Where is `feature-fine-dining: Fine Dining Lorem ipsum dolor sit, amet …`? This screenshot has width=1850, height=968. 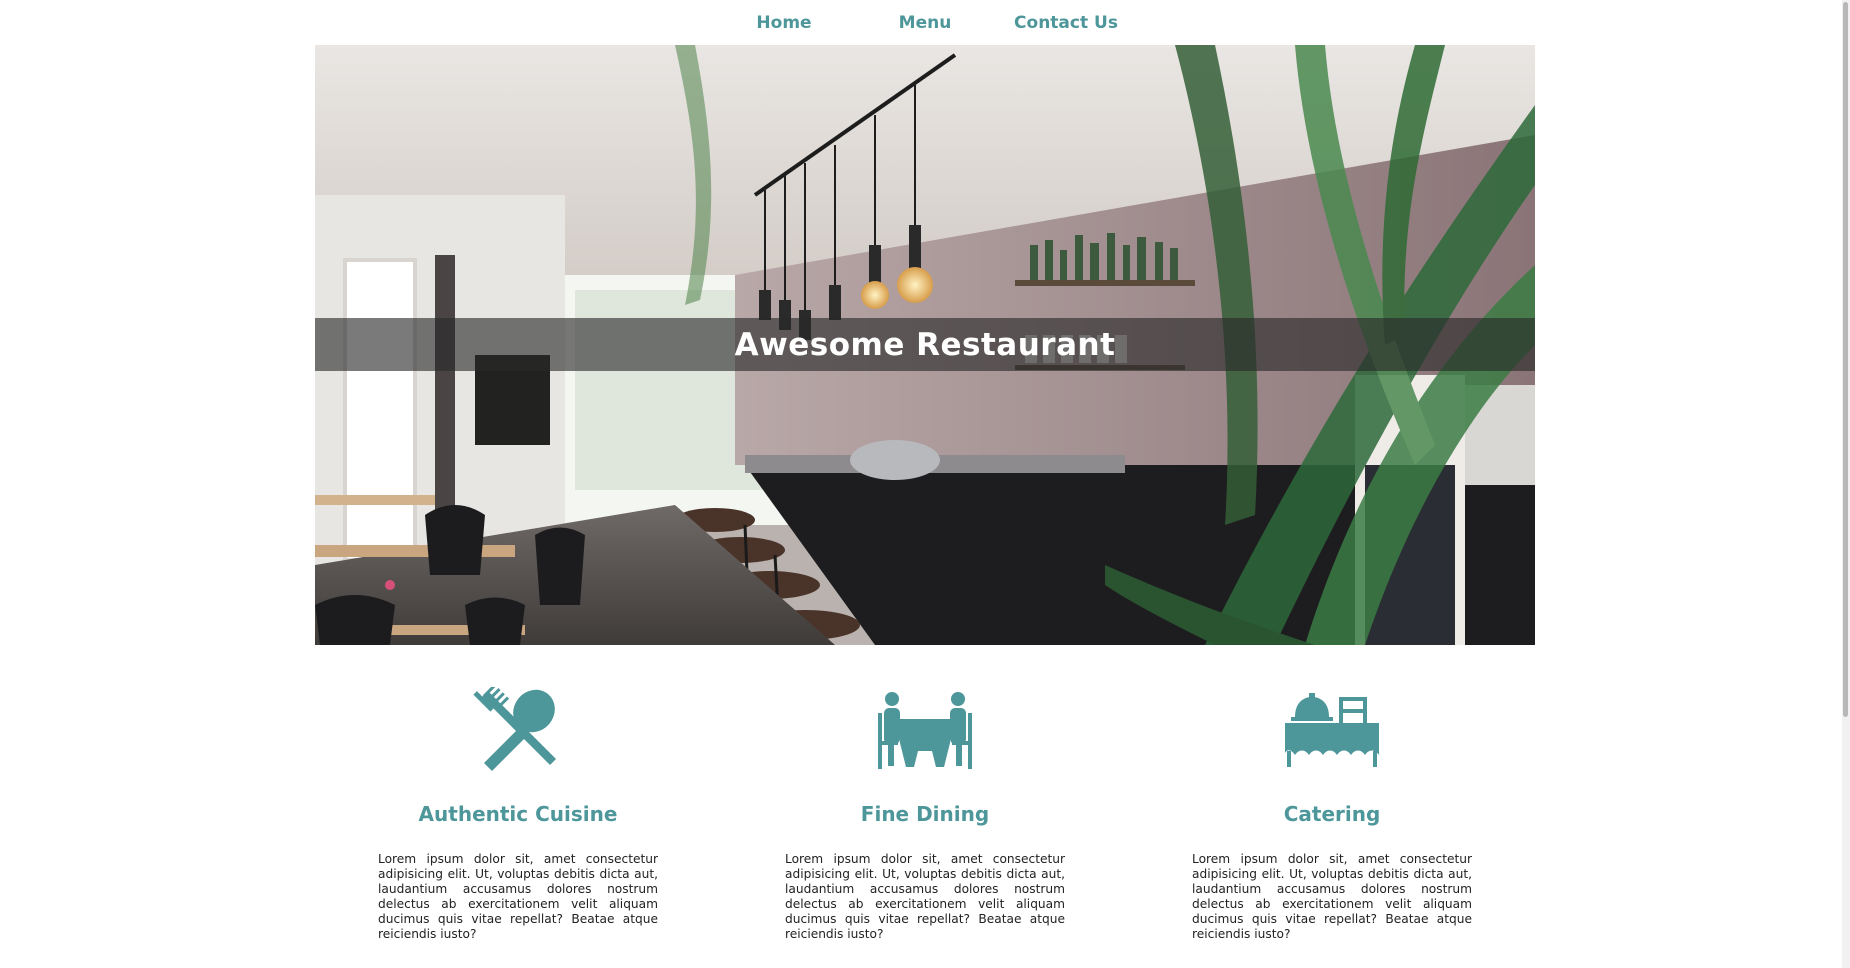
feature-fine-dining: Fine Dining Lorem ipsum dolor sit, amet … is located at coordinates (925, 811).